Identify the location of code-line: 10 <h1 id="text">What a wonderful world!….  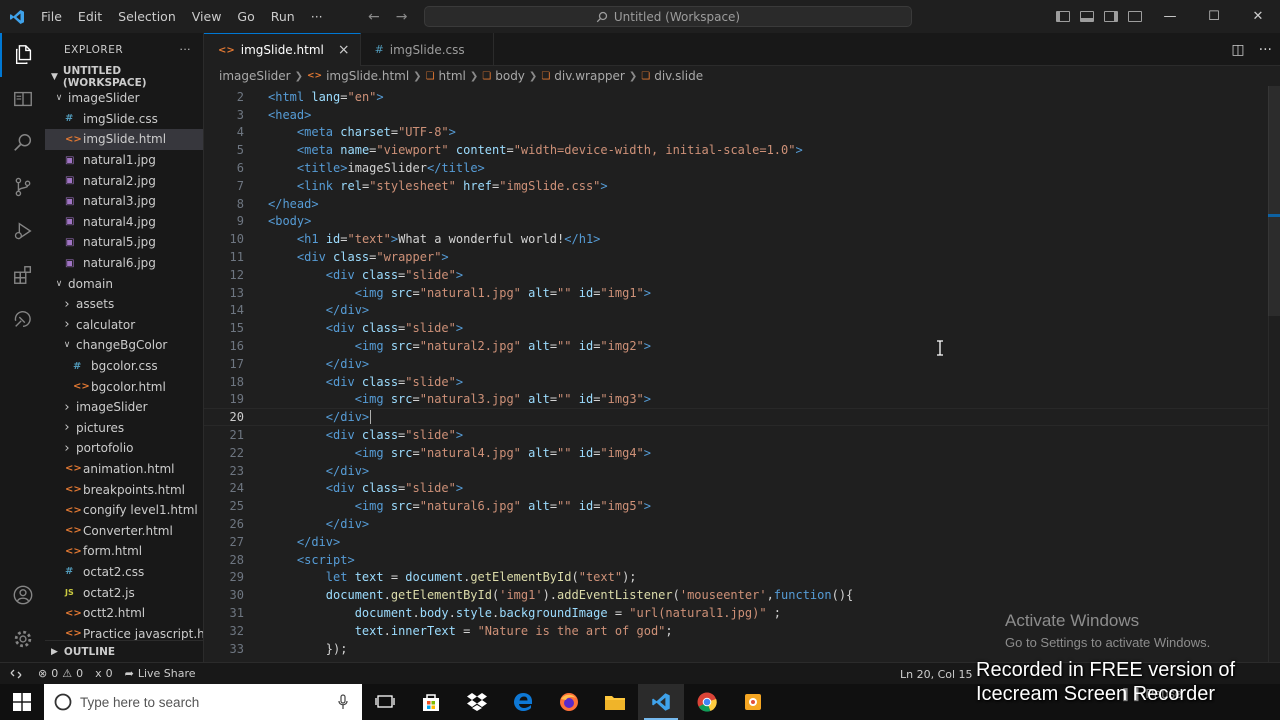
(736, 239).